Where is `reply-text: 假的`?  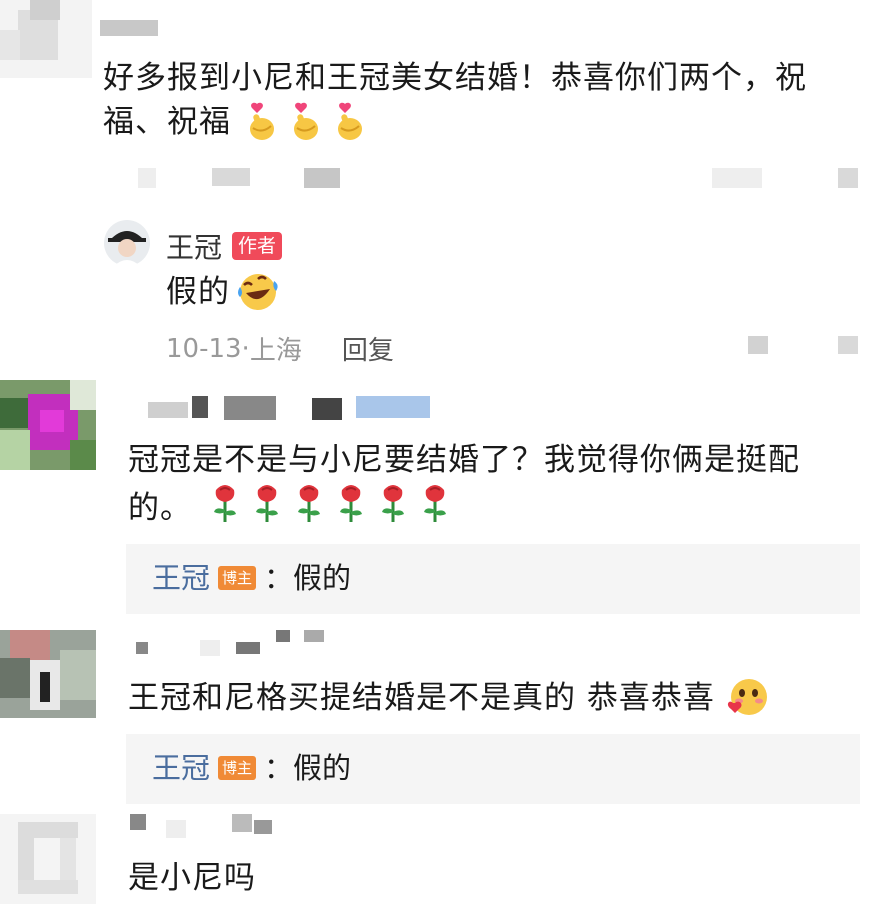
reply-text: 假的 is located at coordinates (198, 292).